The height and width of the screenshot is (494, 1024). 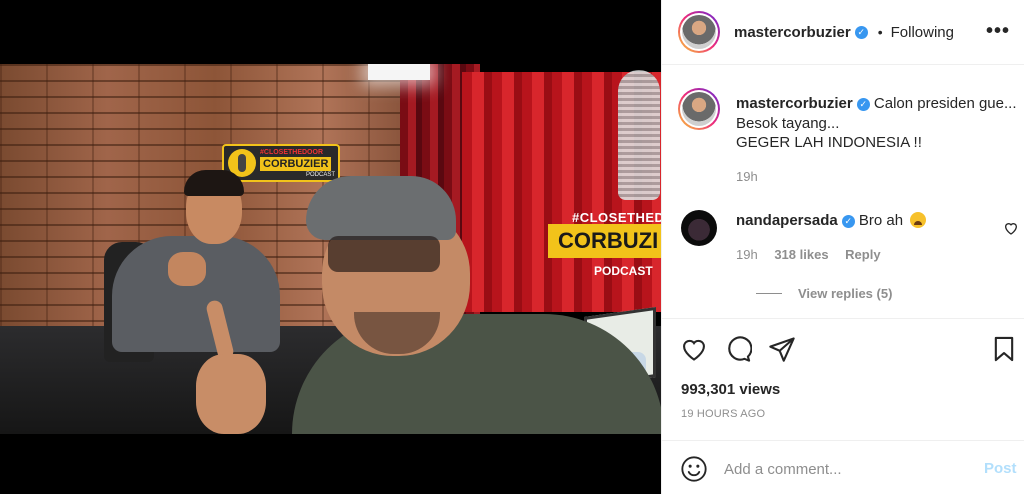 I want to click on view-replies-button: View replies (5), so click(x=824, y=293).